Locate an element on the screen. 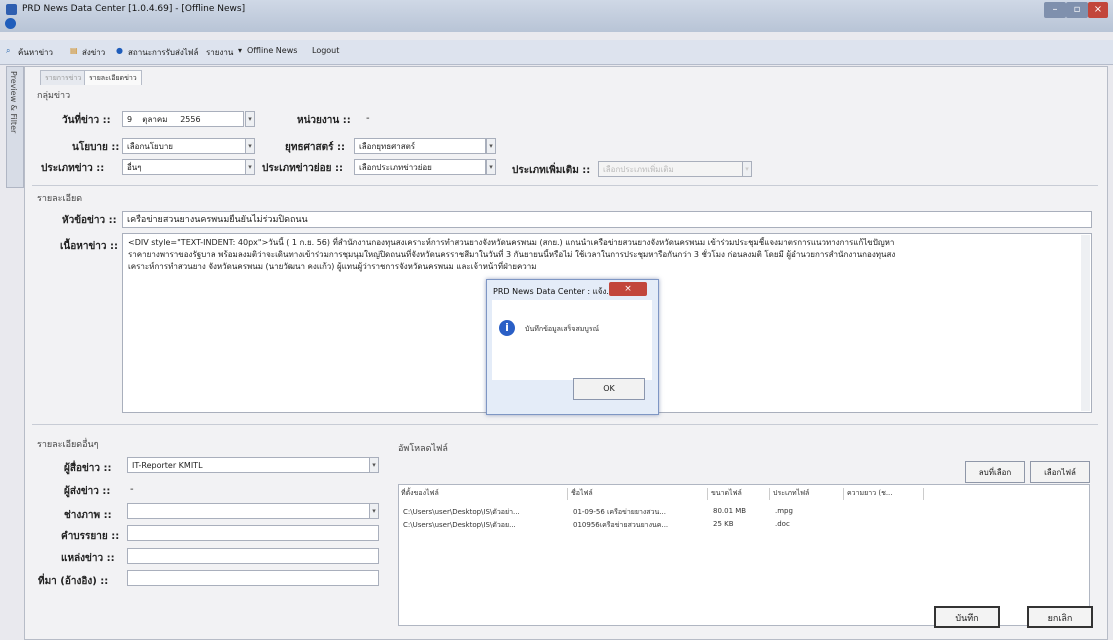  extra-type-select: เลือกประเภทเพิ่มเติม is located at coordinates (671, 169).